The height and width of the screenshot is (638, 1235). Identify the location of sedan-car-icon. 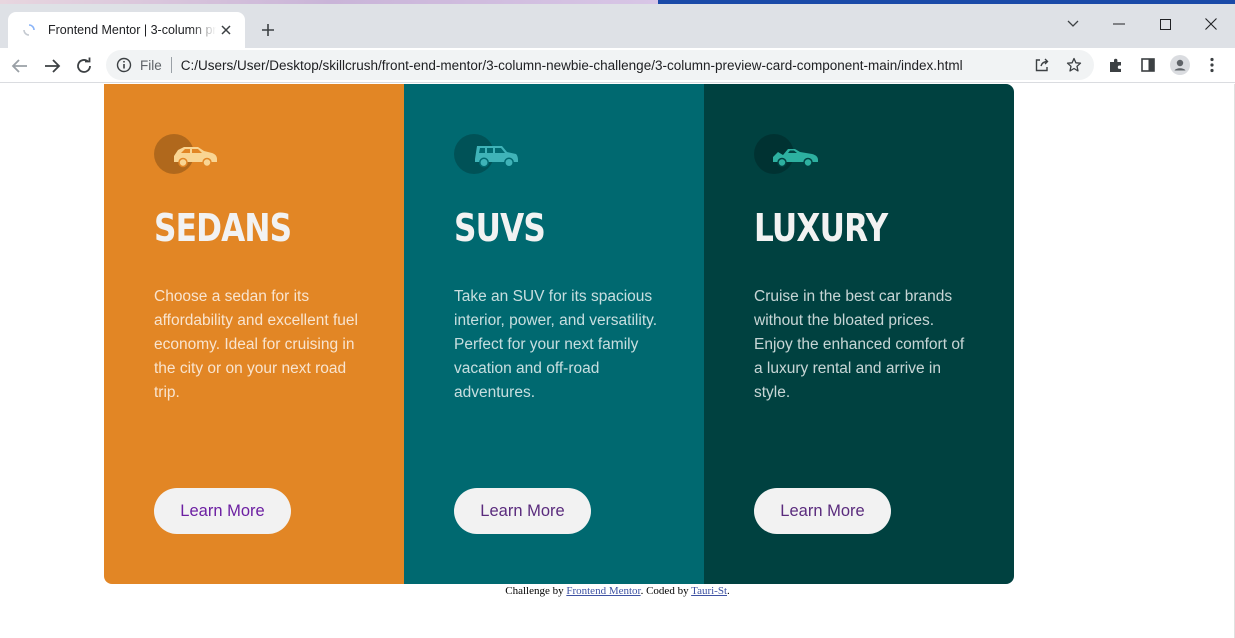
(185, 154).